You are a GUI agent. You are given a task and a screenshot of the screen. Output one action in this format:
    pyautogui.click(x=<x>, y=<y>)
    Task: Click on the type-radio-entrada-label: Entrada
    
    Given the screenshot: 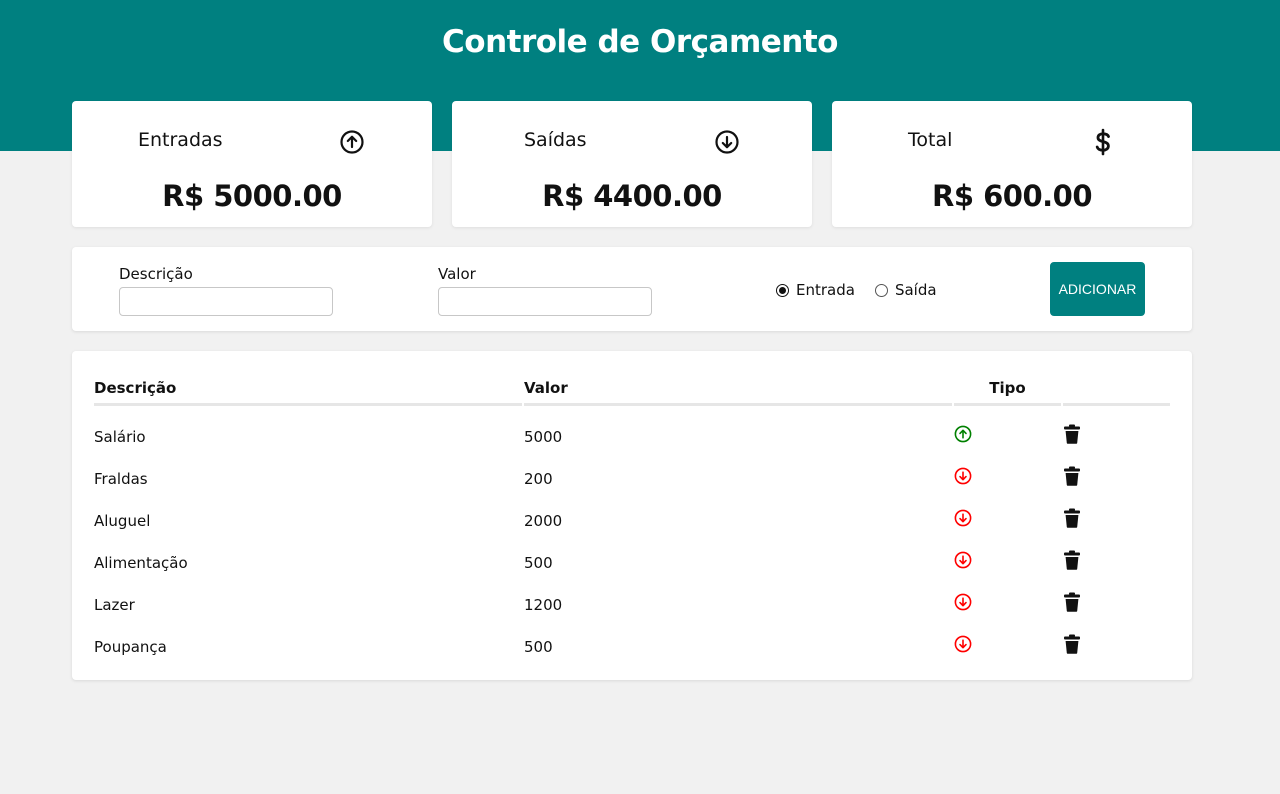 What is the action you would take?
    pyautogui.click(x=825, y=290)
    